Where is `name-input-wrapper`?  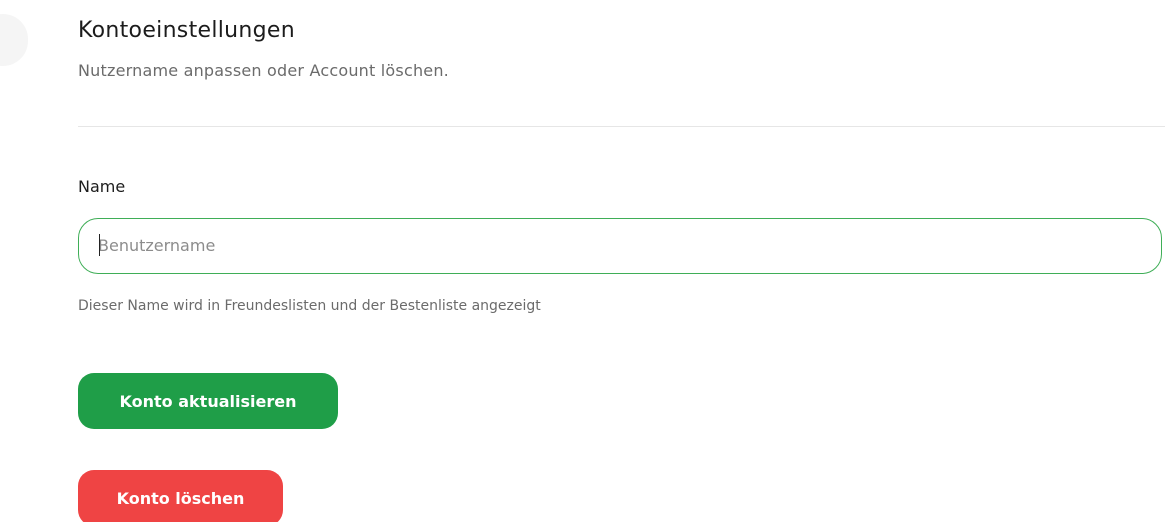 name-input-wrapper is located at coordinates (620, 246).